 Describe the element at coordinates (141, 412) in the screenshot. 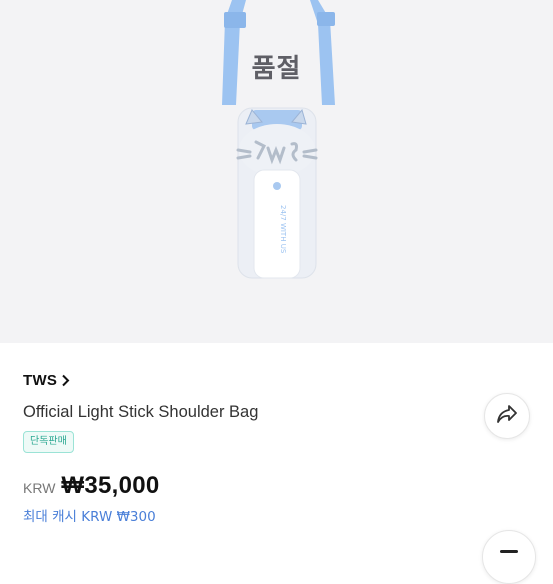

I see `product-title: Official Light Stick Shoulder Bag` at that location.